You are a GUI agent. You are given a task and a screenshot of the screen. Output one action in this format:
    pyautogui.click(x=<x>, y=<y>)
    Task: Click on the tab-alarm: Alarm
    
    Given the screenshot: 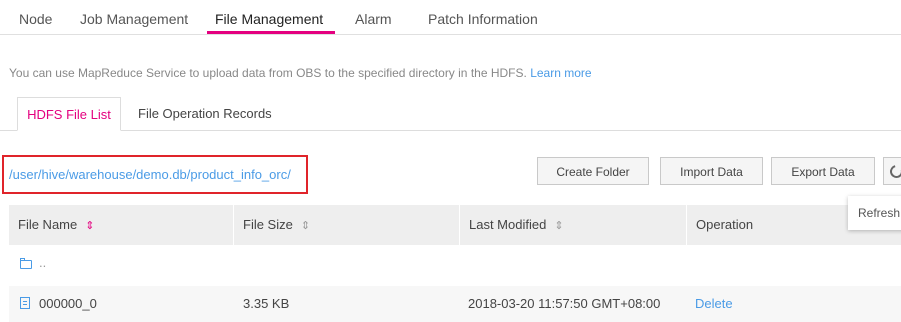 What is the action you would take?
    pyautogui.click(x=373, y=19)
    